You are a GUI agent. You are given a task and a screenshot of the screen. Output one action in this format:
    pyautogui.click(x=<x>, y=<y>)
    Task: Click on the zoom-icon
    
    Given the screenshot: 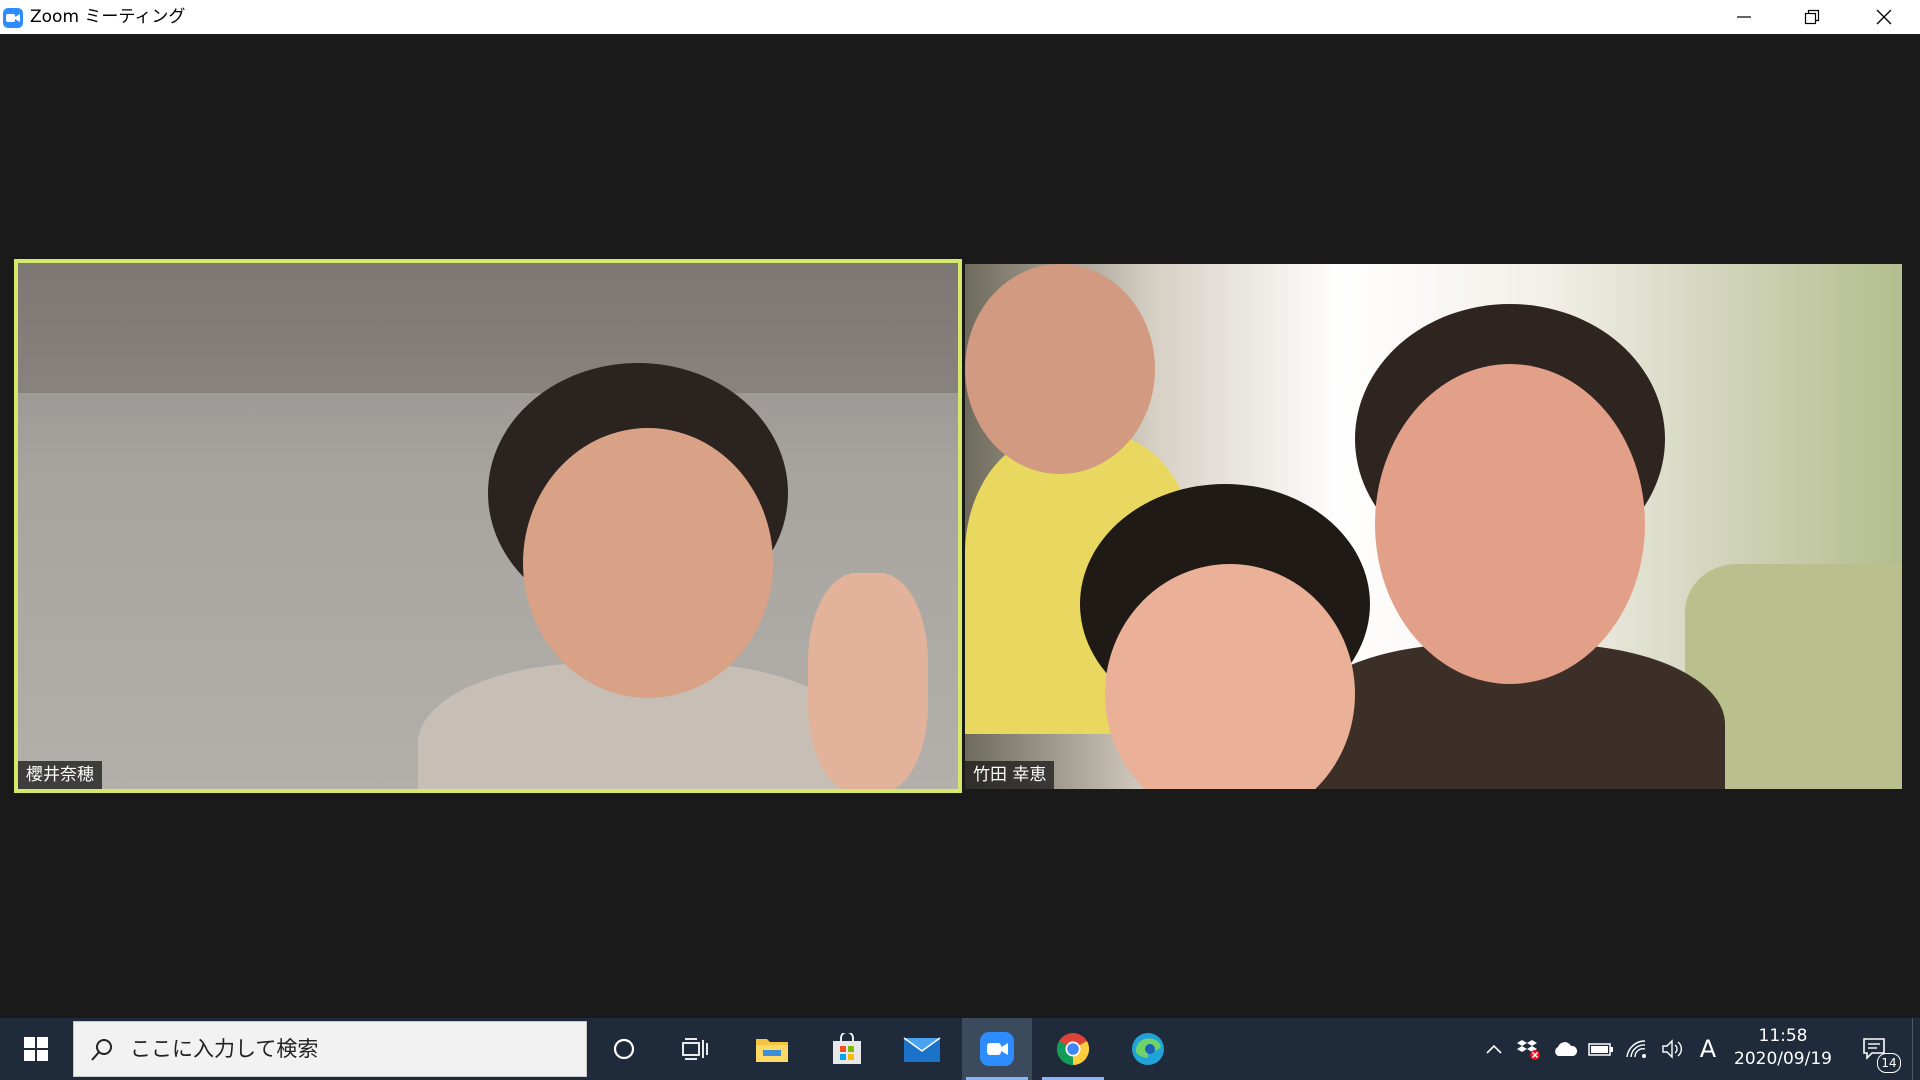 What is the action you would take?
    pyautogui.click(x=997, y=1049)
    